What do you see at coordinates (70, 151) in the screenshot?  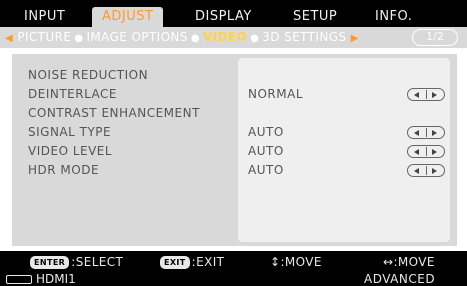 I see `setting-label: VIDEO LEVEL` at bounding box center [70, 151].